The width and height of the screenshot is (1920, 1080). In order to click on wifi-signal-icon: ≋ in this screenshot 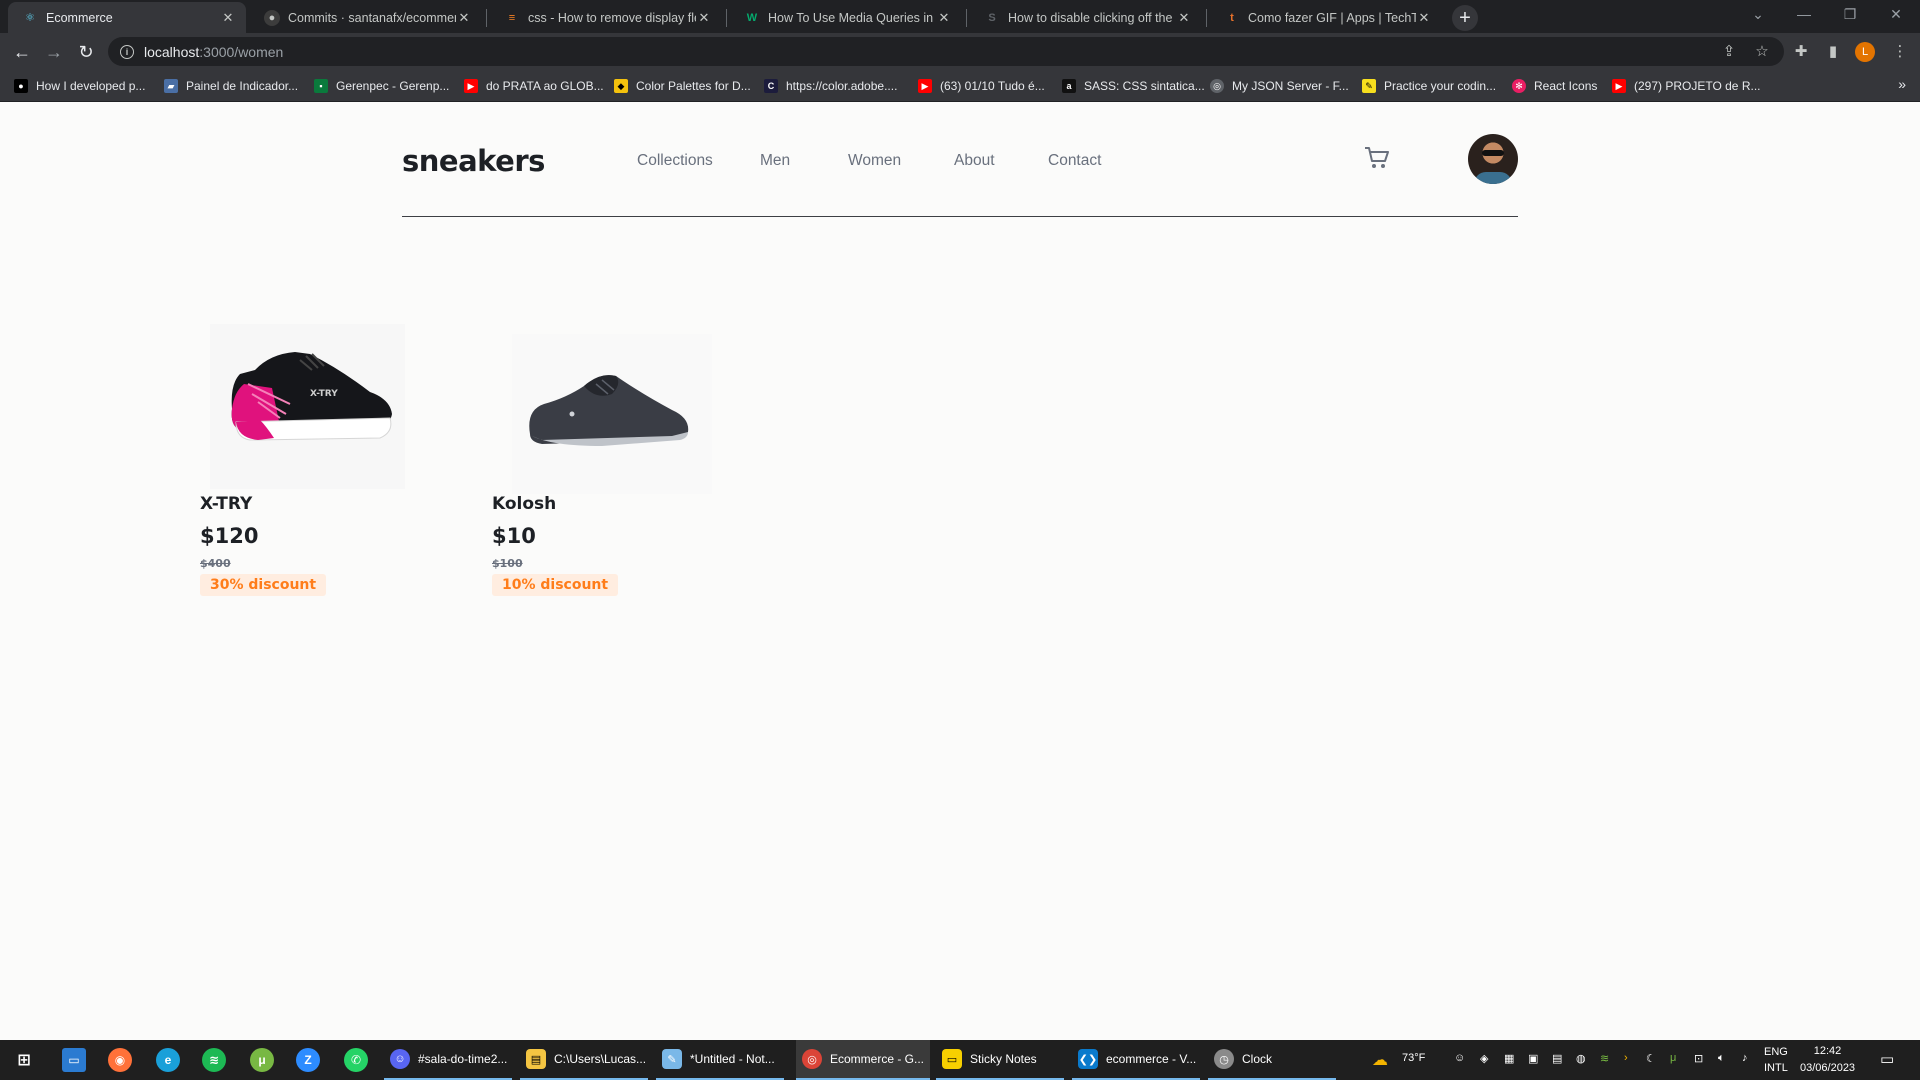, I will do `click(1604, 1058)`.